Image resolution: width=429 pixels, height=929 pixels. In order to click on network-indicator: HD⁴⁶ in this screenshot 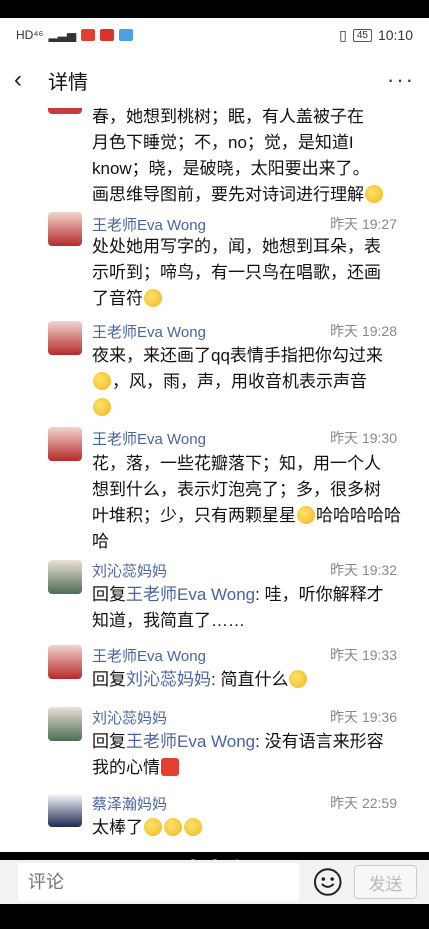, I will do `click(30, 35)`.